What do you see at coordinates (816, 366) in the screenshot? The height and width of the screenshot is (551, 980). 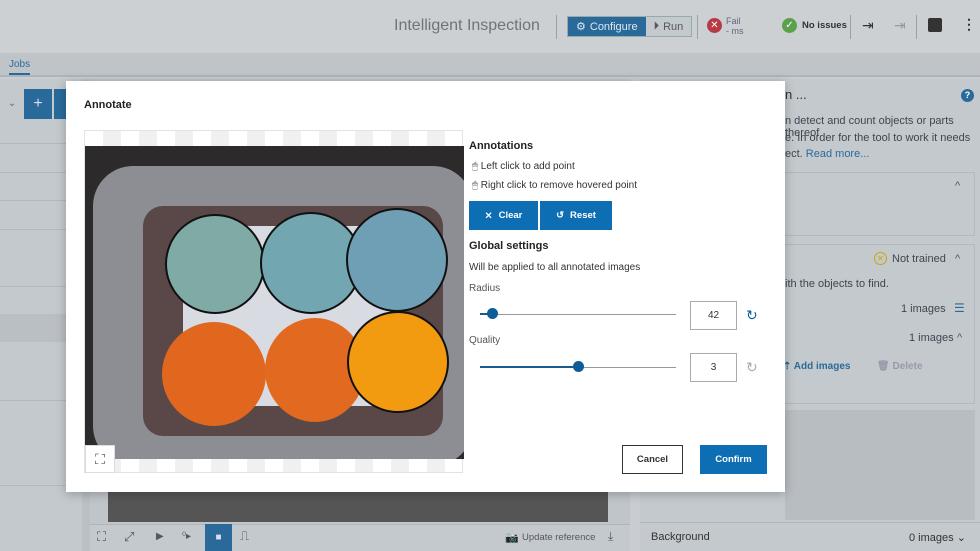 I see `add-images-button: ⇡ Add images` at bounding box center [816, 366].